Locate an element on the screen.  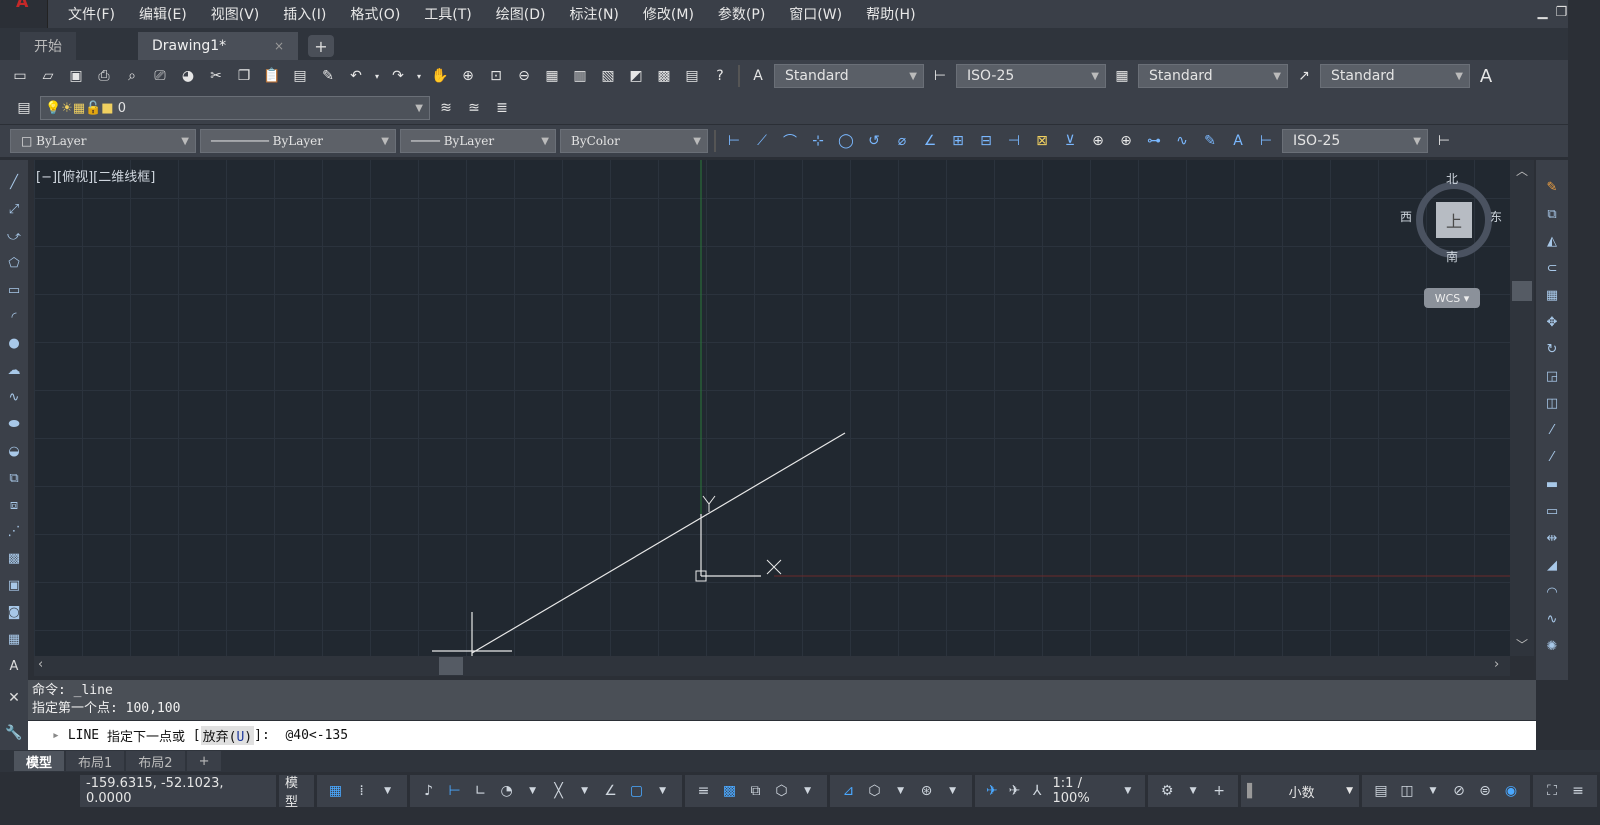
new-file-icon: ▭ is located at coordinates (20, 76).